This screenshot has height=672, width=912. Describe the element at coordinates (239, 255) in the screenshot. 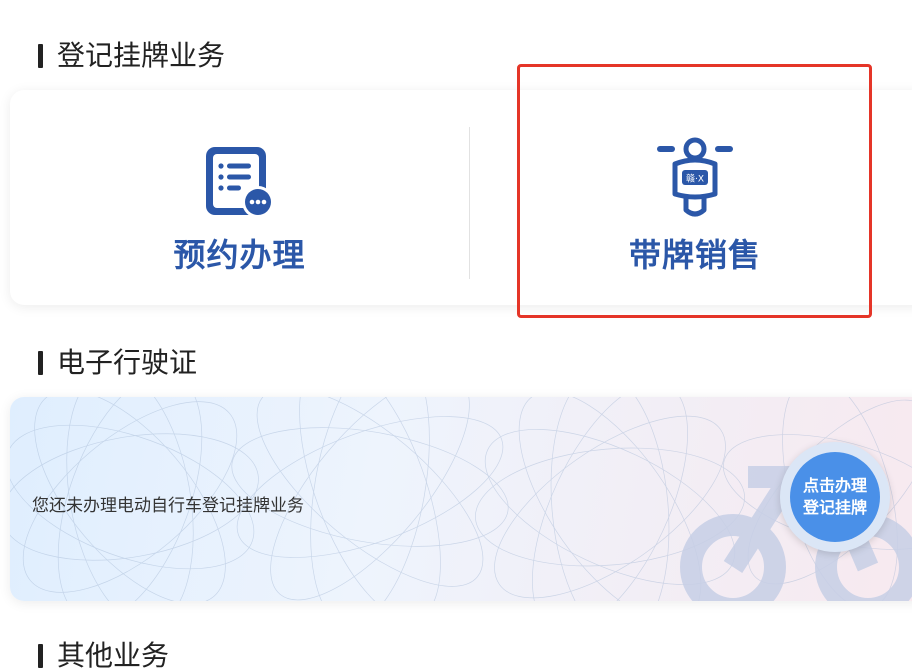

I see `appointment-label: 预约办理` at that location.